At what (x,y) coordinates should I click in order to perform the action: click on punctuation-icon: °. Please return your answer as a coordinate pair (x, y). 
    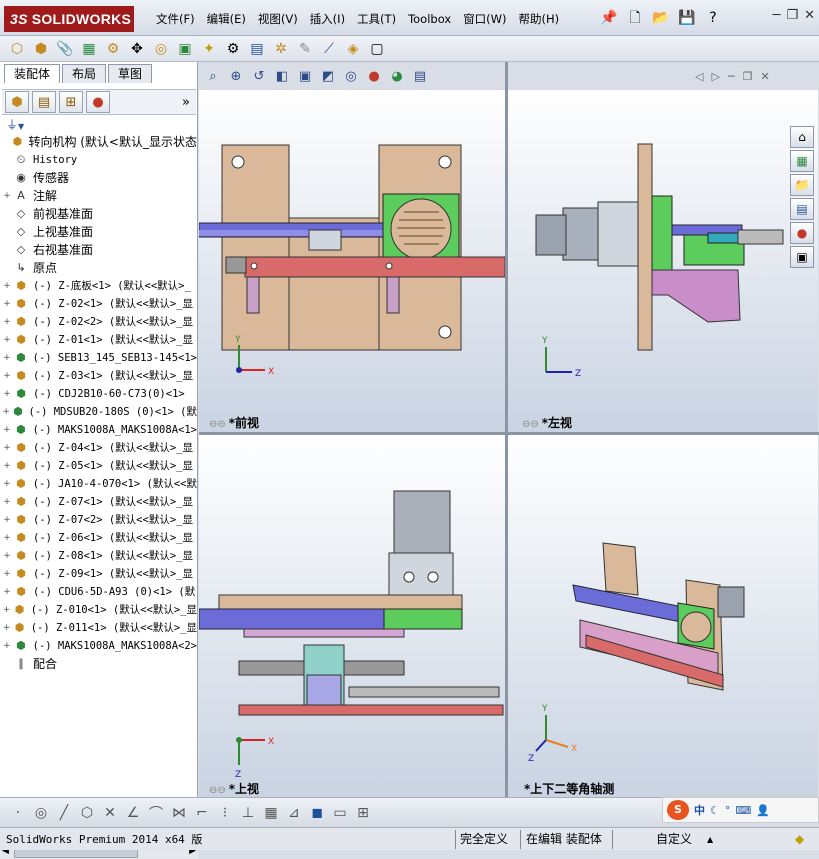
    Looking at the image, I should click on (728, 810).